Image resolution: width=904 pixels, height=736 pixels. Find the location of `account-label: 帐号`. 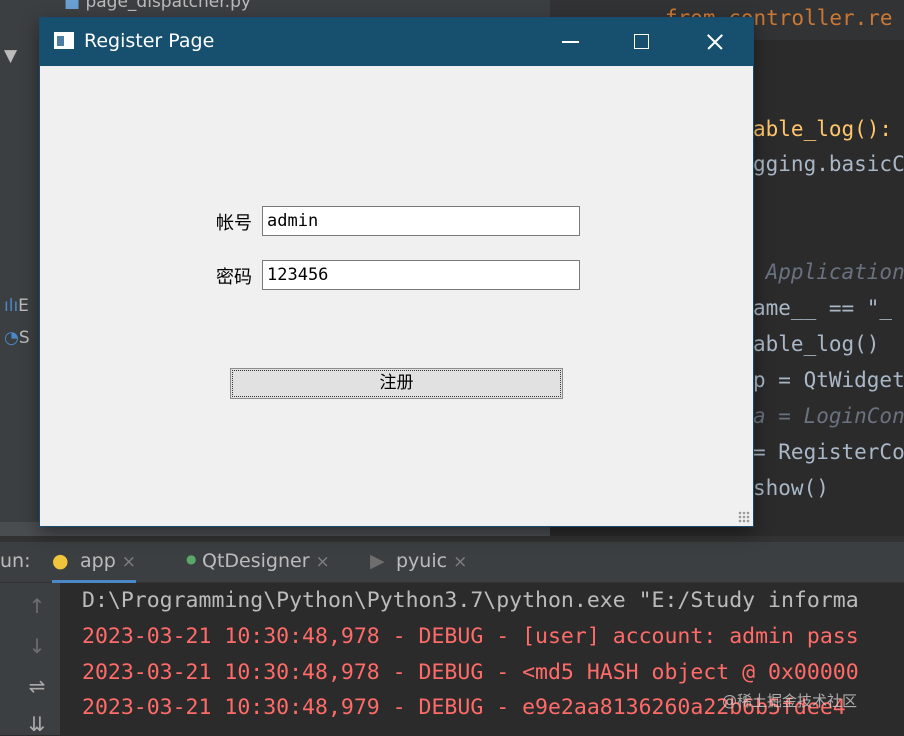

account-label: 帐号 is located at coordinates (234, 223).